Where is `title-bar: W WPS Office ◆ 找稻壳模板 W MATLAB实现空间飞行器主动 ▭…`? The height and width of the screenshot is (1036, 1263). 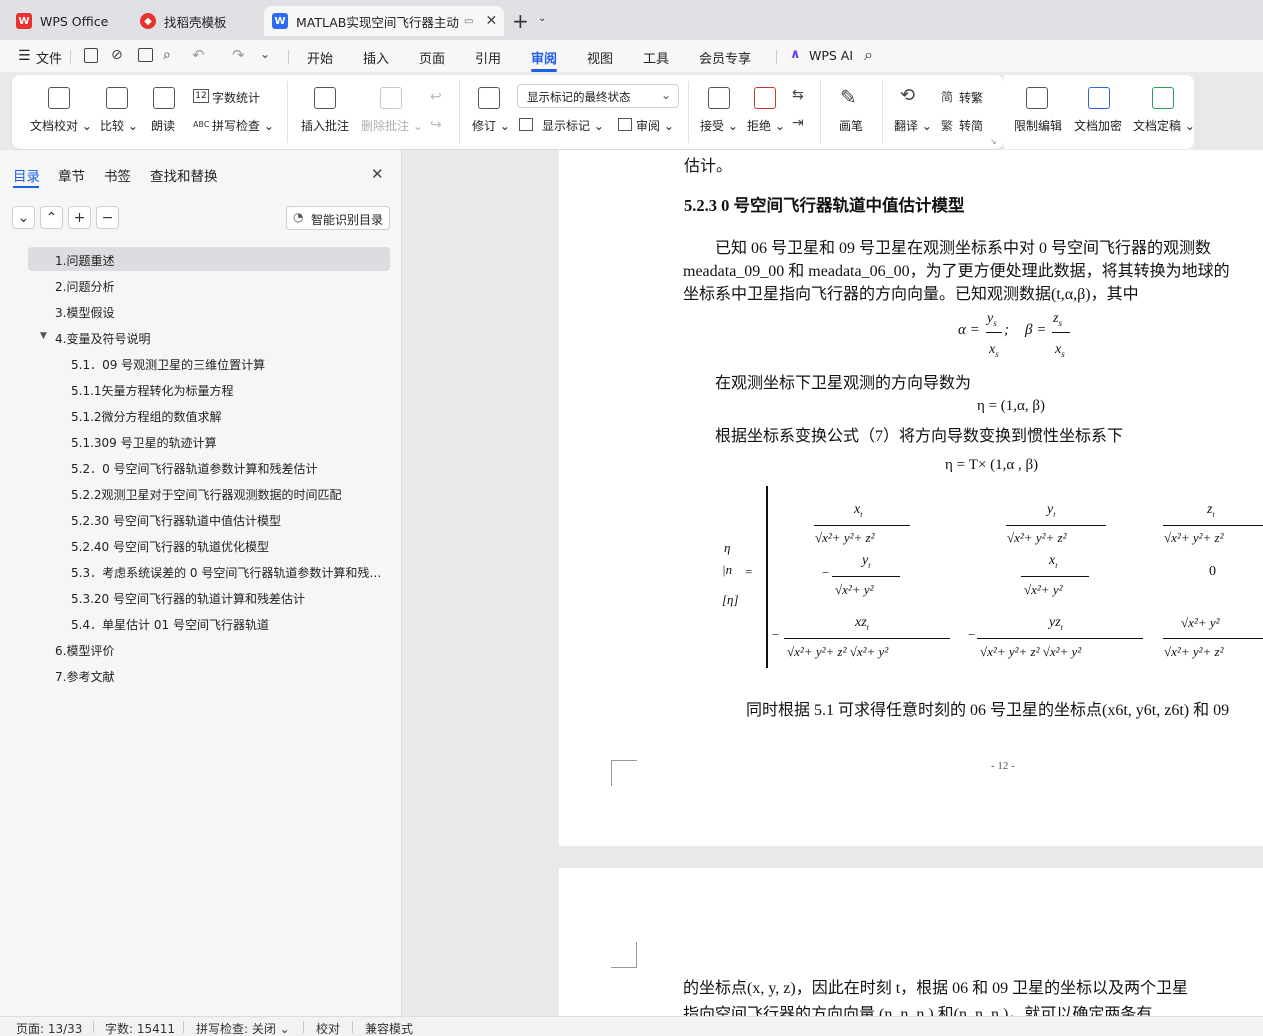
title-bar: W WPS Office ◆ 找稻壳模板 W MATLAB实现空间飞行器主动 ▭… is located at coordinates (631, 20).